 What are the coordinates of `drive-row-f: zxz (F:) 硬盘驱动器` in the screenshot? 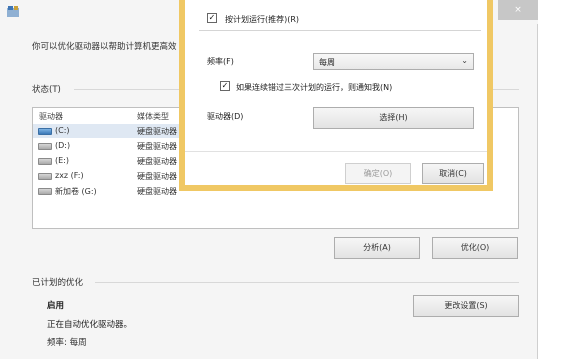 It's located at (108, 176).